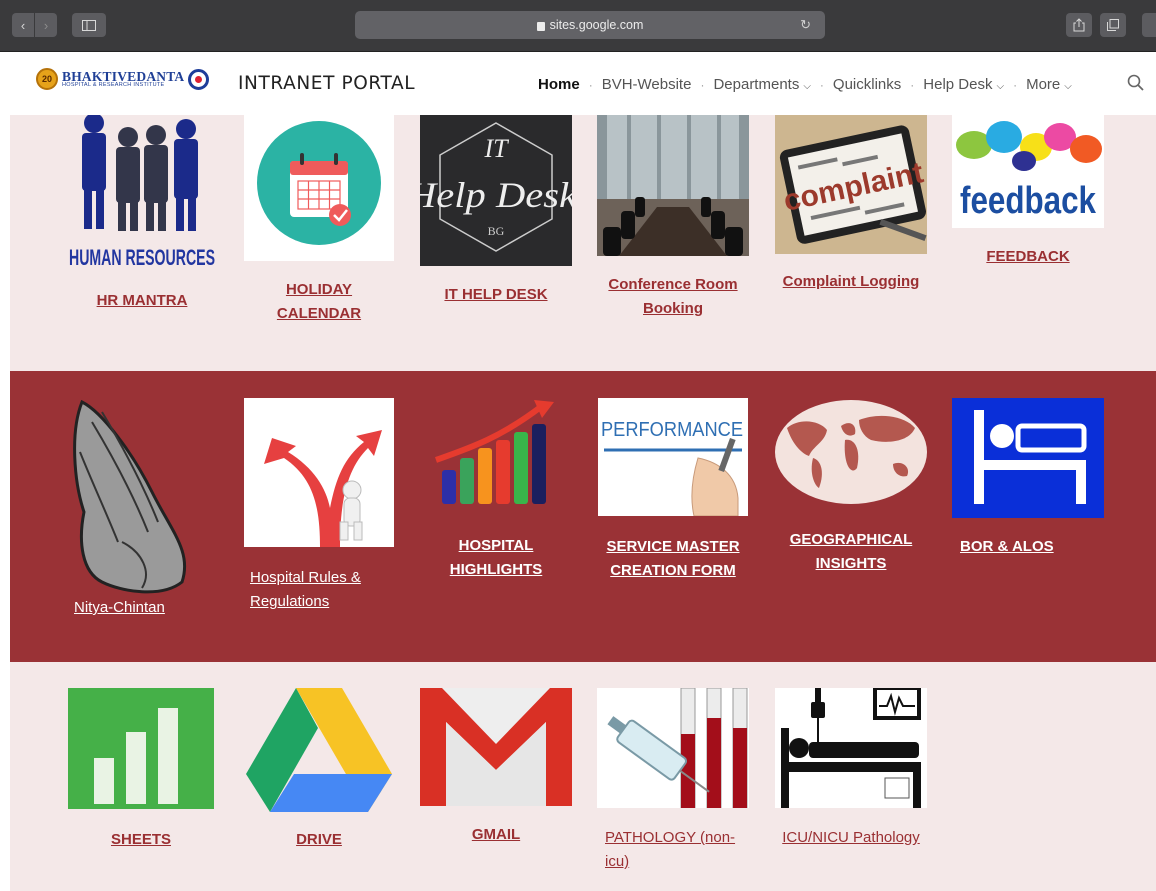 Image resolution: width=1156 pixels, height=891 pixels. Describe the element at coordinates (319, 750) in the screenshot. I see `drive-image` at that location.